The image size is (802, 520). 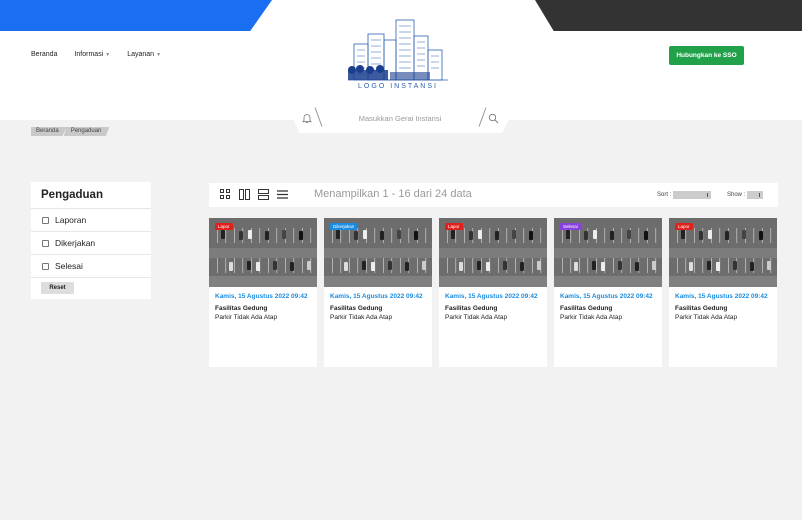 What do you see at coordinates (244, 194) in the screenshot?
I see `two-column-view-icon` at bounding box center [244, 194].